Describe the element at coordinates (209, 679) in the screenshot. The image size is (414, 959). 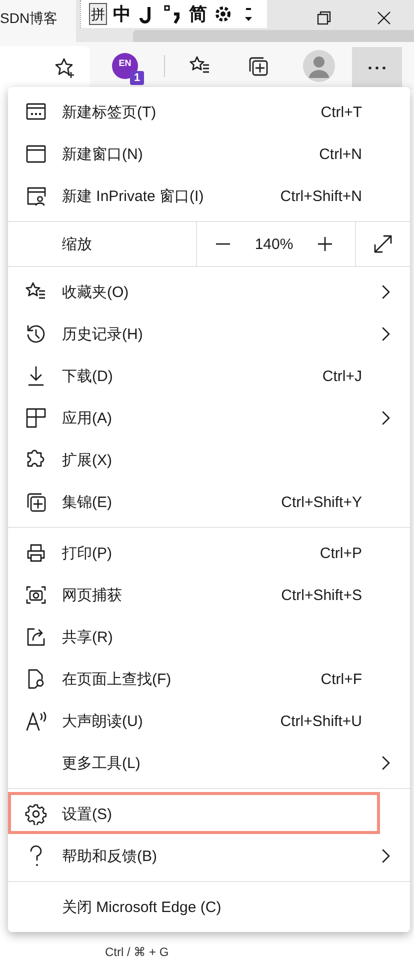
I see `menu-item: 在页面上查找(F) Ctrl+F` at that location.